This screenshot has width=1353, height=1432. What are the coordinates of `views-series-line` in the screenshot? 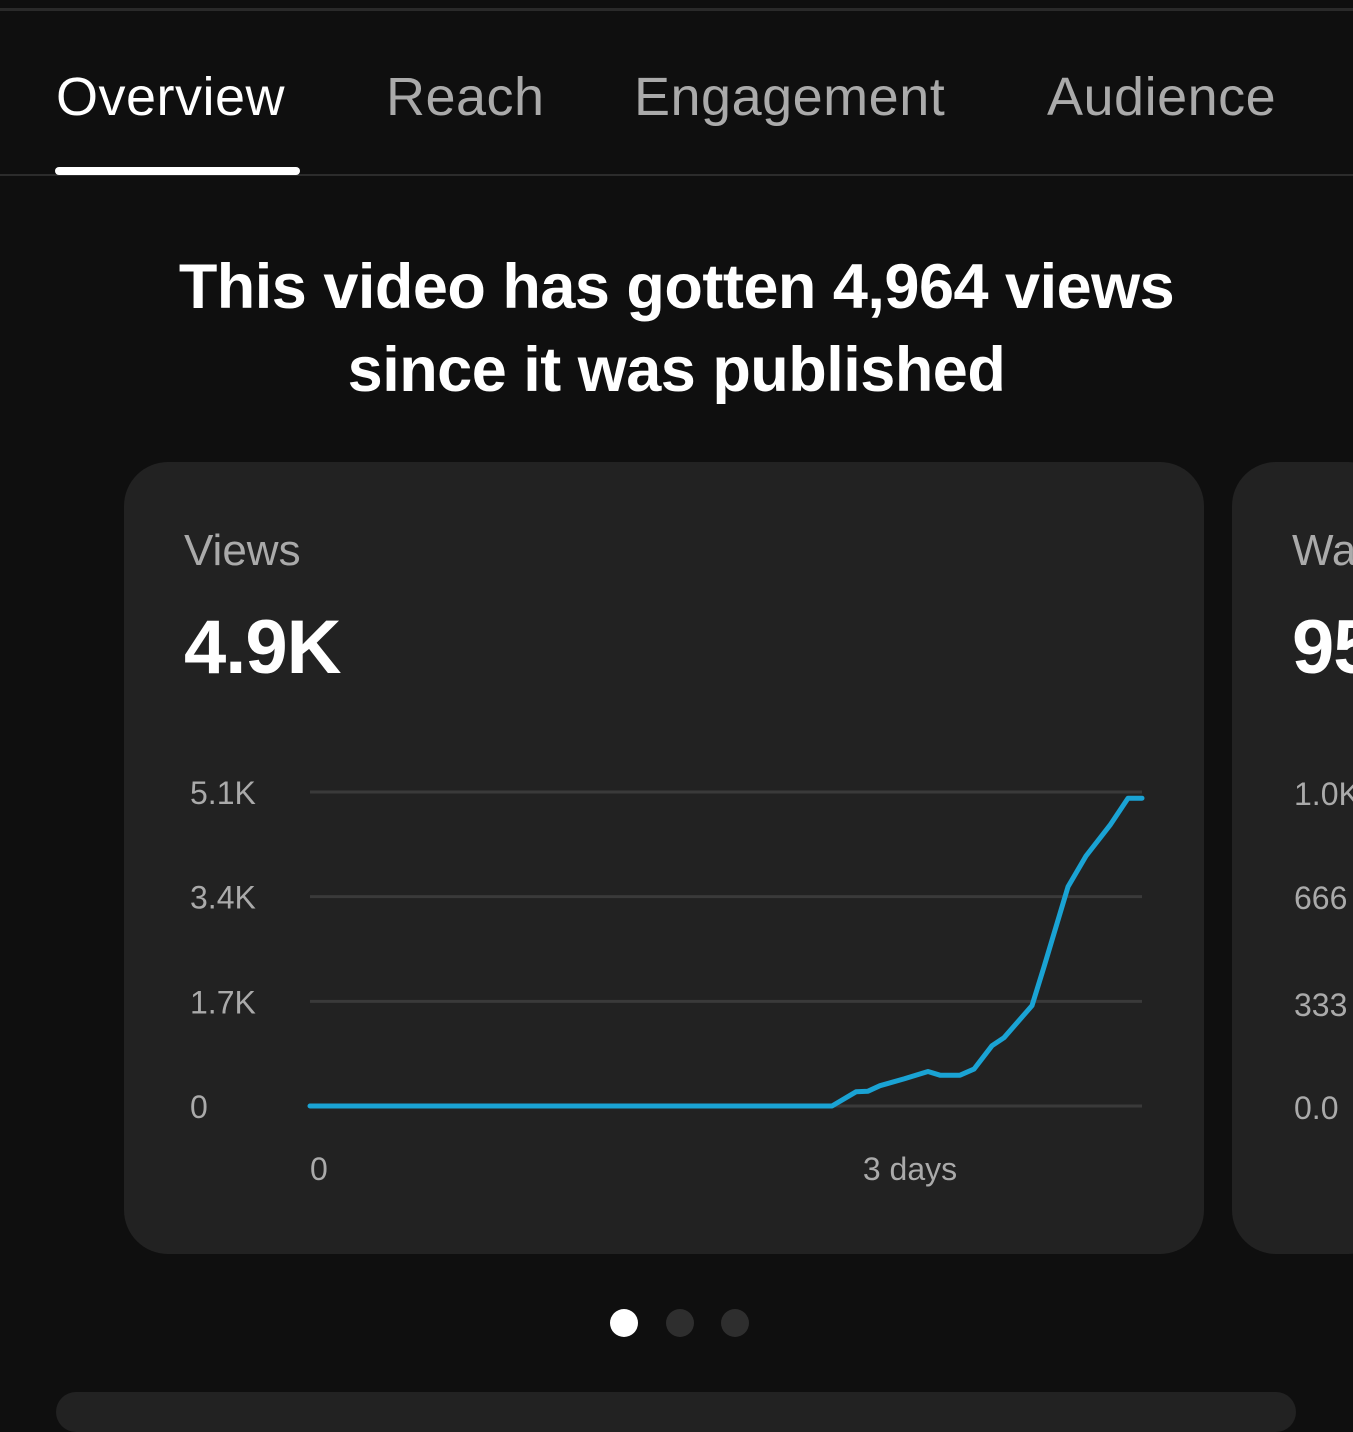 It's located at (726, 952).